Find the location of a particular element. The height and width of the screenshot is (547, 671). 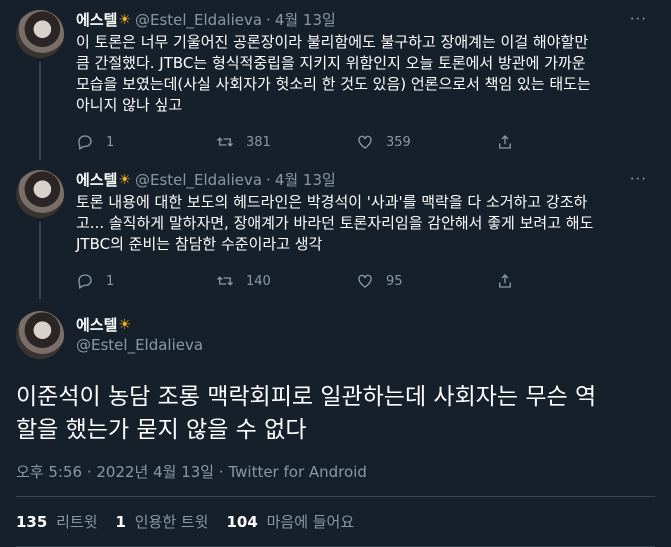

likes-stat: 104 마음에 들어요 is located at coordinates (291, 521).